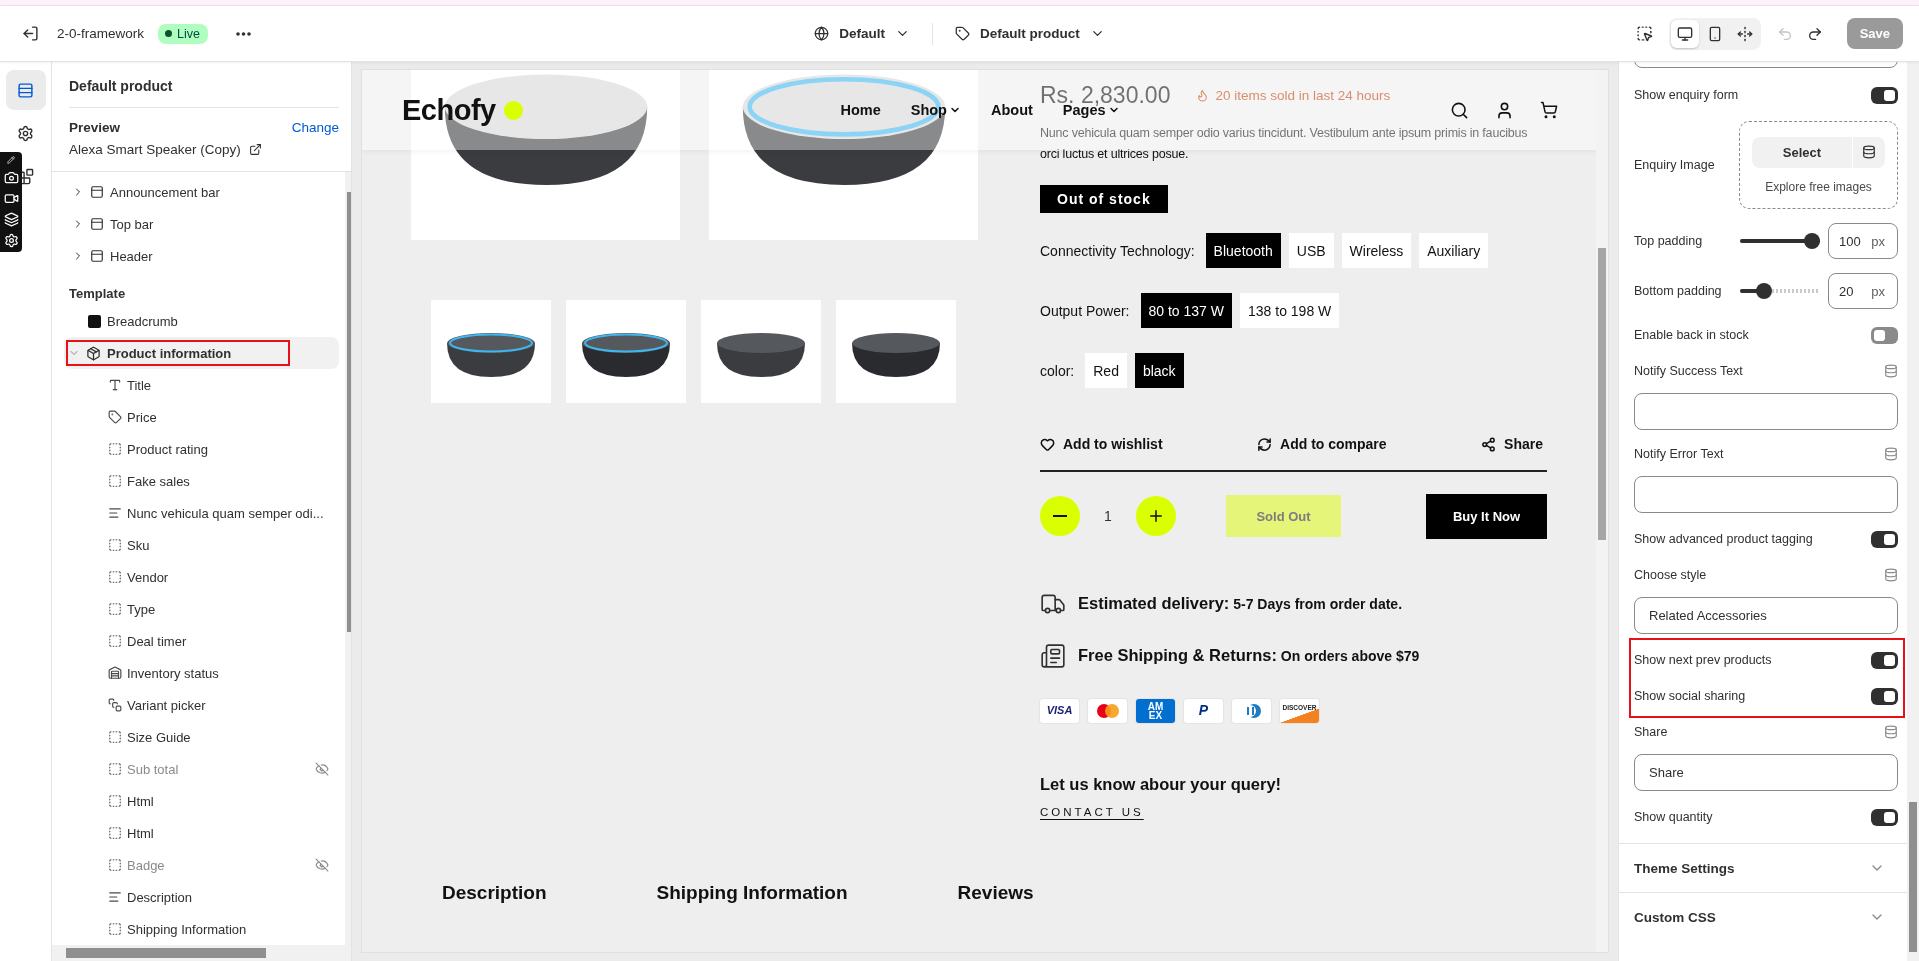 Image resolution: width=1919 pixels, height=961 pixels. What do you see at coordinates (11, 240) in the screenshot?
I see `settings-icon` at bounding box center [11, 240].